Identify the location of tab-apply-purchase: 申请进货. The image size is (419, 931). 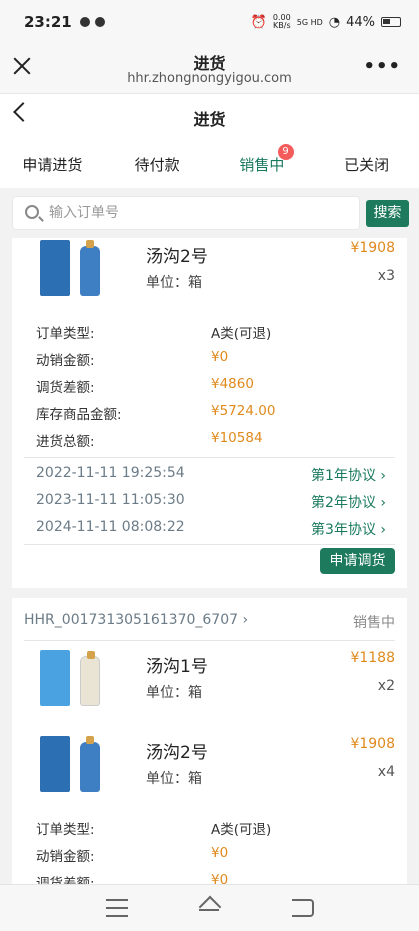
(52, 163).